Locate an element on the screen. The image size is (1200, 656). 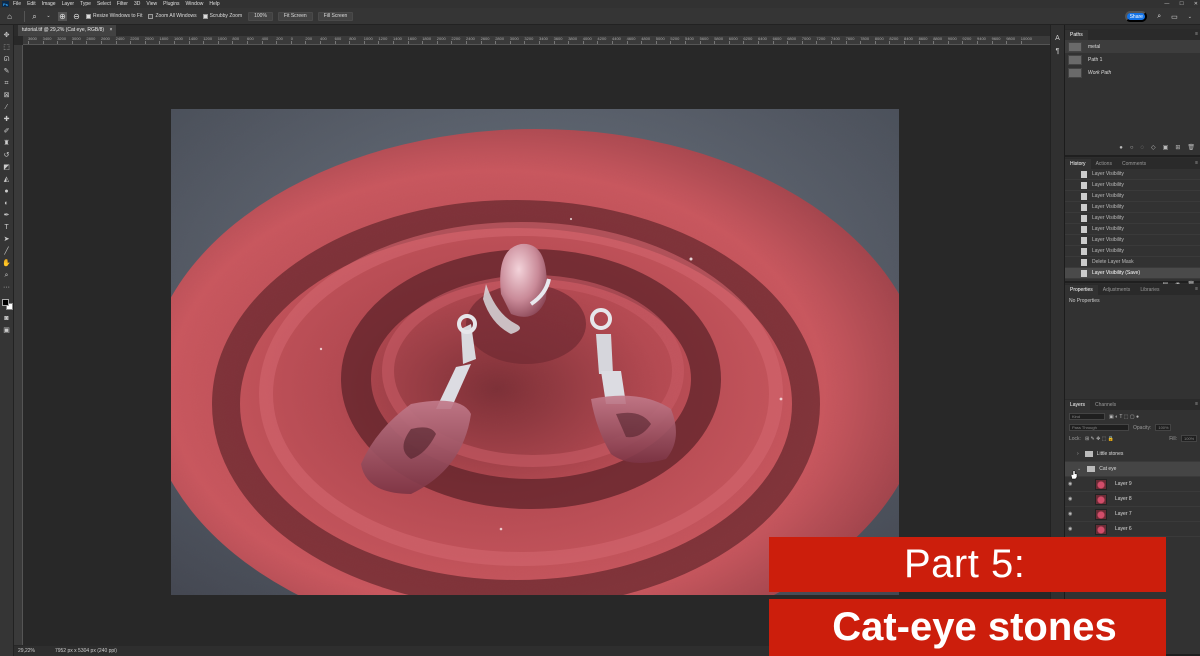
eraser-tool-icon: ◩ is located at coordinates (7, 167).